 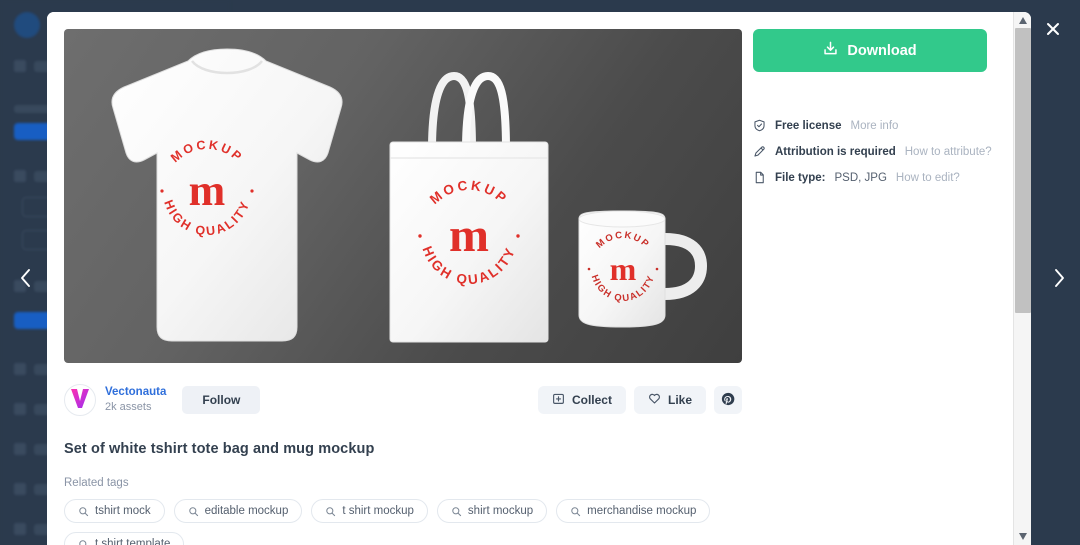 I want to click on close-modal-button, so click(x=1053, y=31).